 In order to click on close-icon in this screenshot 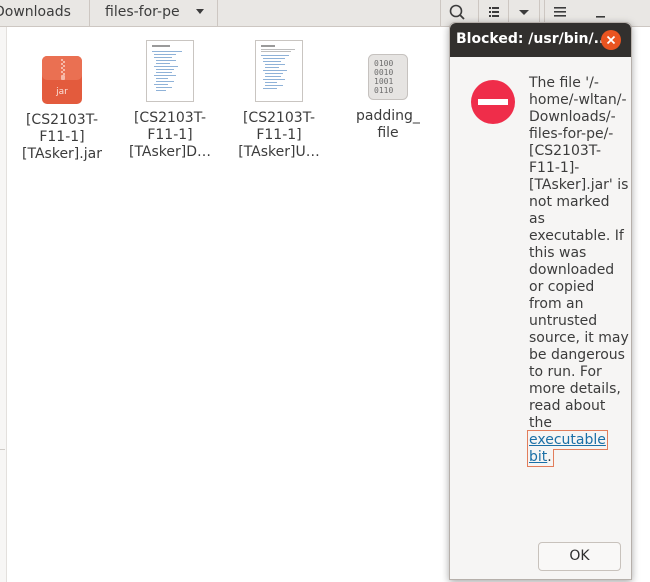, I will do `click(611, 40)`.